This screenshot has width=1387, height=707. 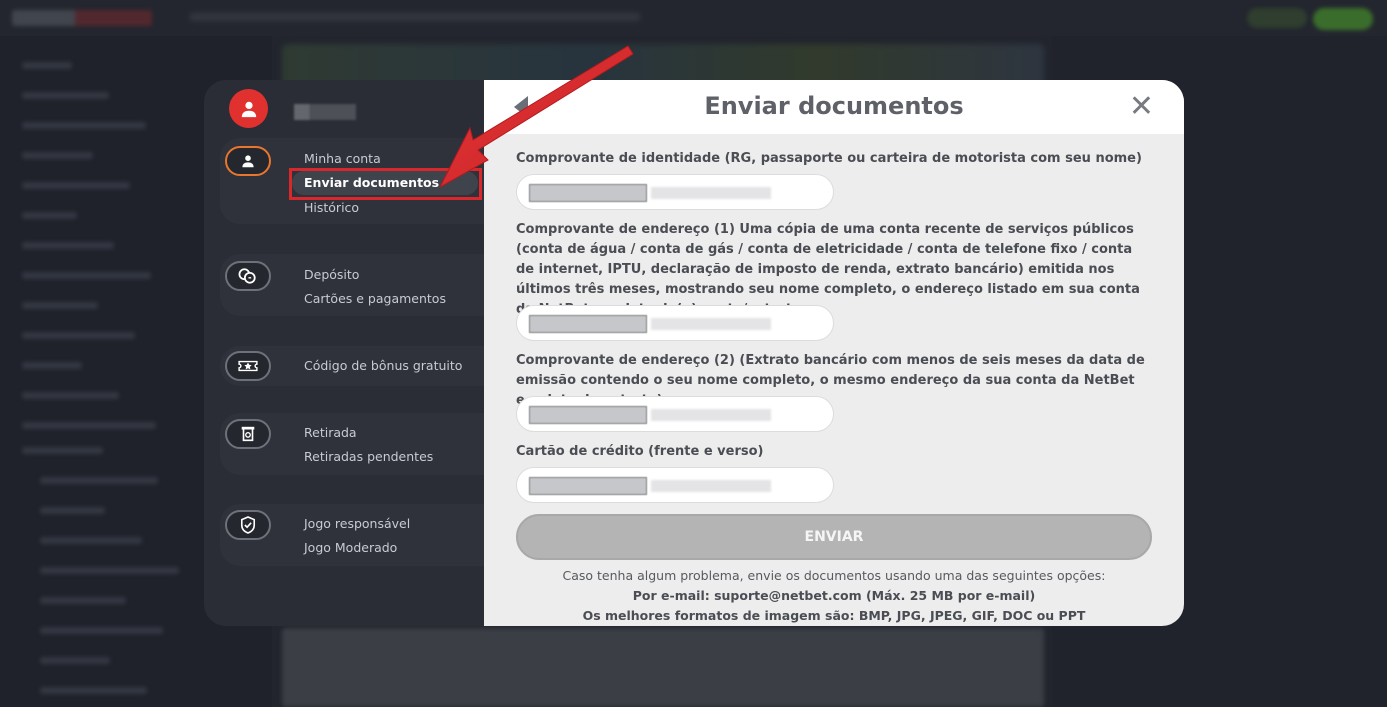 What do you see at coordinates (368, 456) in the screenshot?
I see `sidebar-item-retiradas-pendentes: Retiradas pendentes` at bounding box center [368, 456].